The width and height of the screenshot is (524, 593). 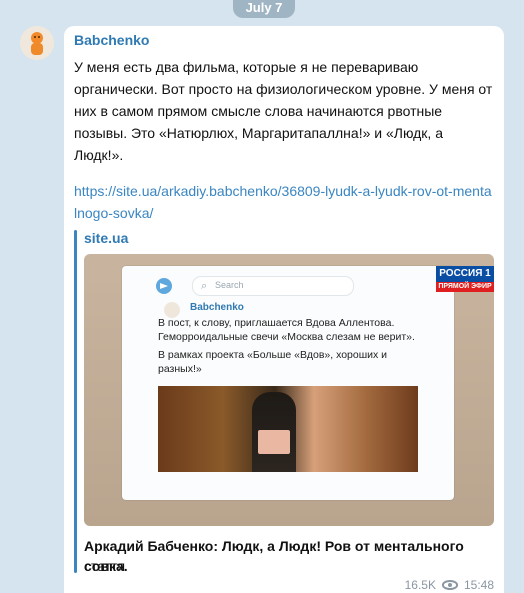 I want to click on inner-photo, so click(x=288, y=429).